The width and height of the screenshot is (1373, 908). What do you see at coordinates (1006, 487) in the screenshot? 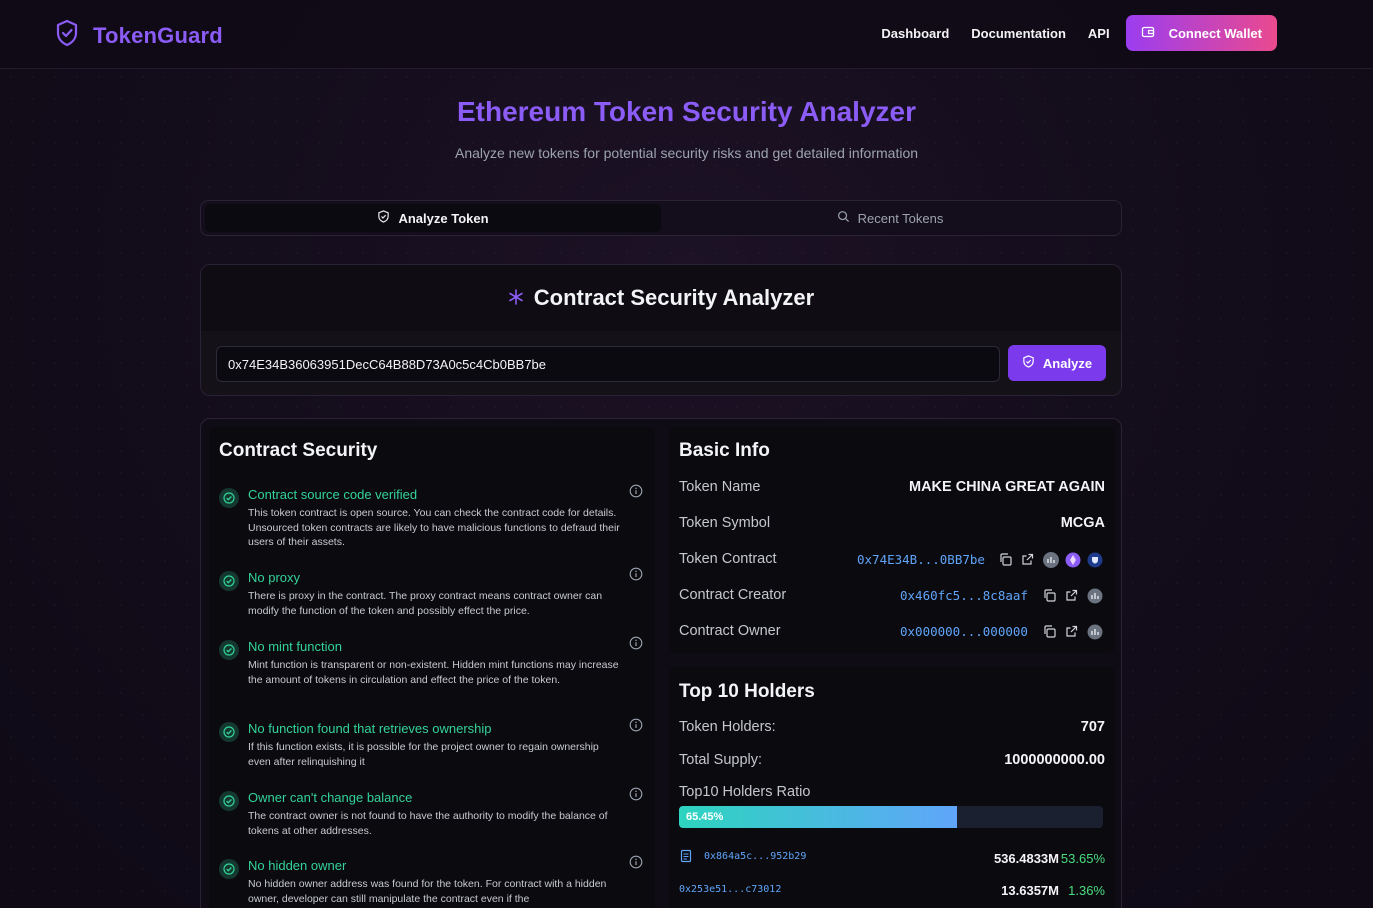
I see `token-name-value: MAKE CHINA GREAT AGAIN` at bounding box center [1006, 487].